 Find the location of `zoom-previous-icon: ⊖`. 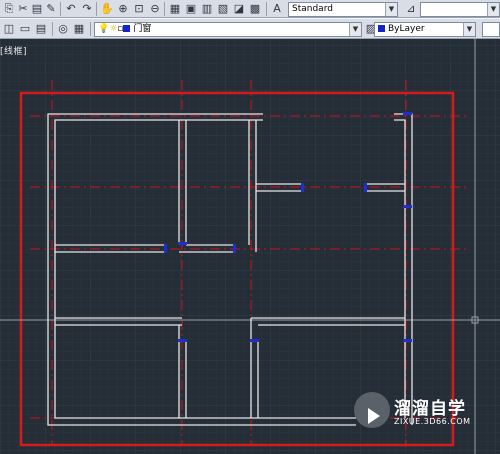

zoom-previous-icon: ⊖ is located at coordinates (155, 9).